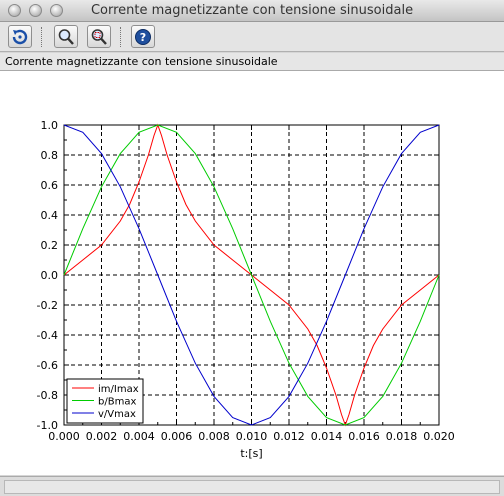 This screenshot has height=496, width=504. Describe the element at coordinates (439, 436) in the screenshot. I see `x-tick-label: 0.020` at that location.